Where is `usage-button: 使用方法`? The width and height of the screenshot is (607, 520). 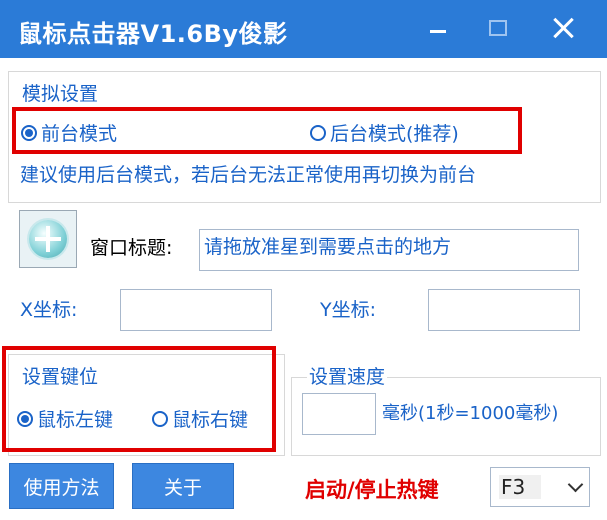 usage-button: 使用方法 is located at coordinates (61, 486).